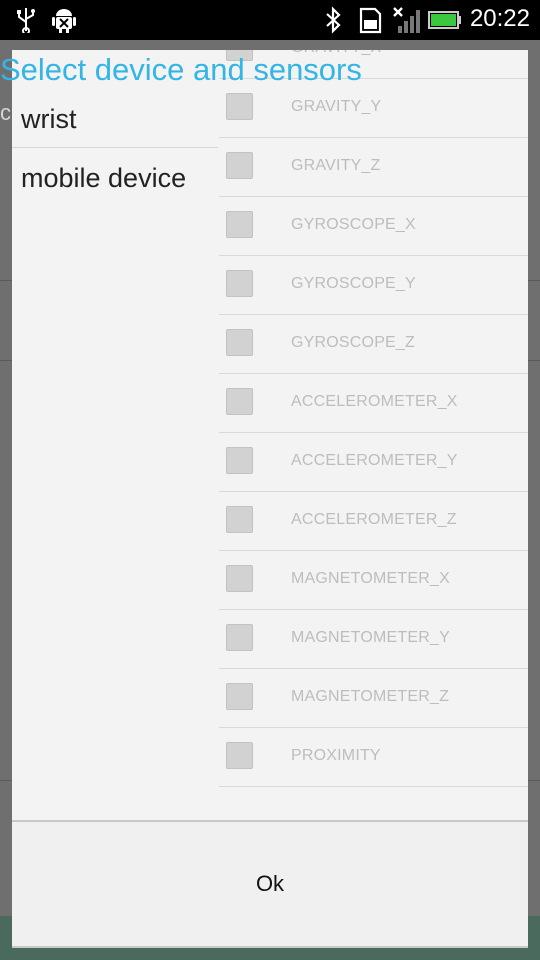  What do you see at coordinates (370, 637) in the screenshot?
I see `sensor-label: MAGNETOMETER_Y` at bounding box center [370, 637].